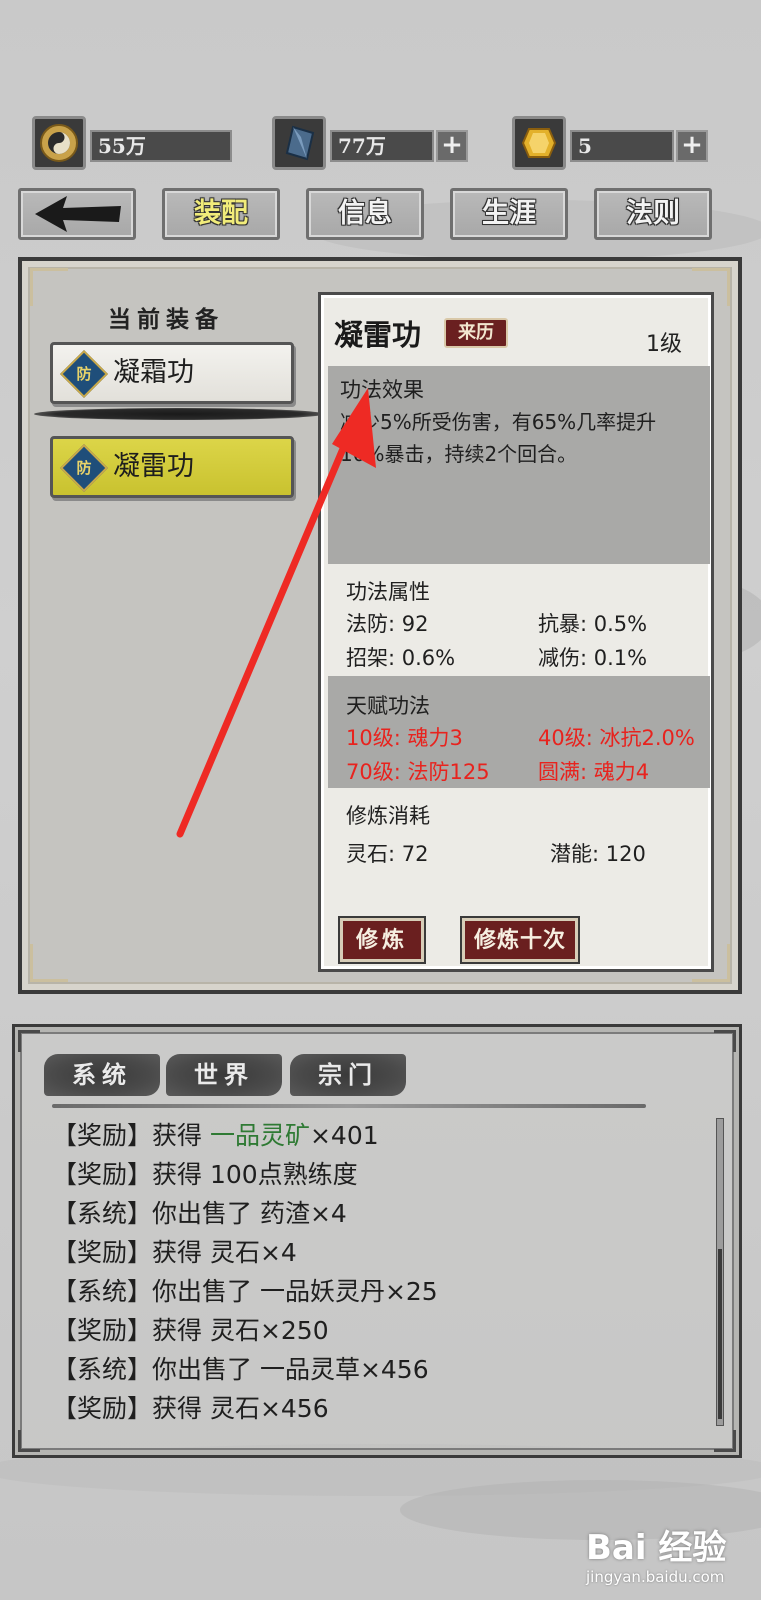 The image size is (761, 1600). What do you see at coordinates (656, 1548) in the screenshot?
I see `baidu-watermark-logo: Bai 经验` at bounding box center [656, 1548].